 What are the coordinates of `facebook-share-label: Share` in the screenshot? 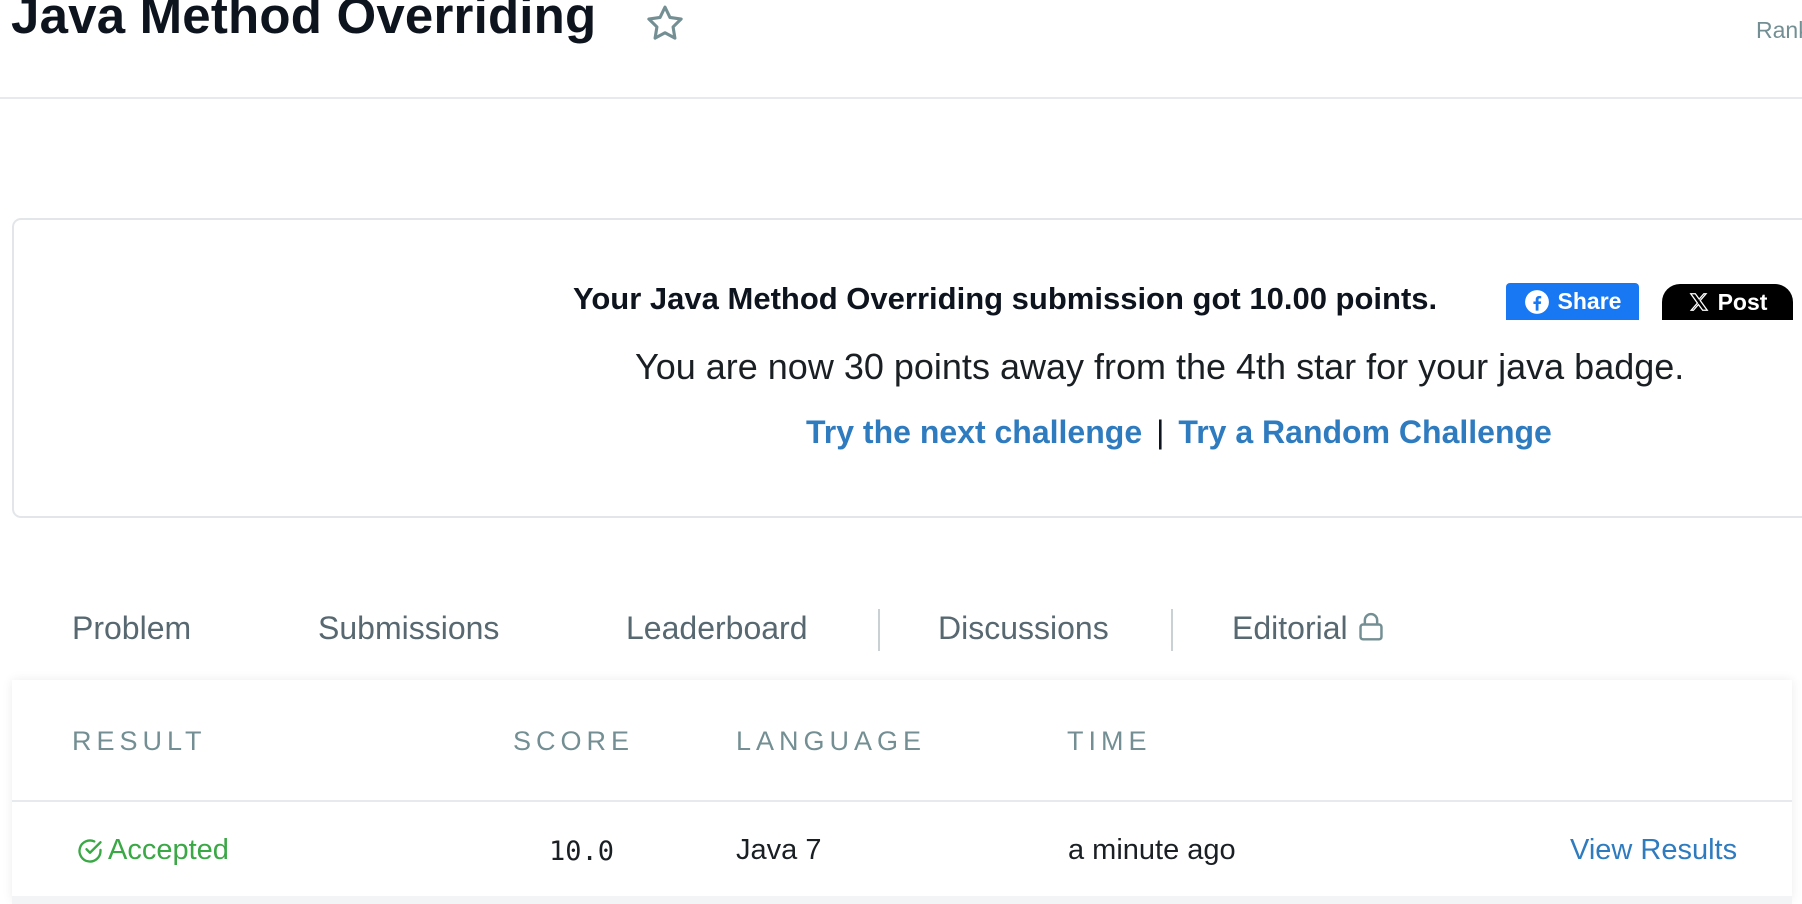 It's located at (1589, 301).